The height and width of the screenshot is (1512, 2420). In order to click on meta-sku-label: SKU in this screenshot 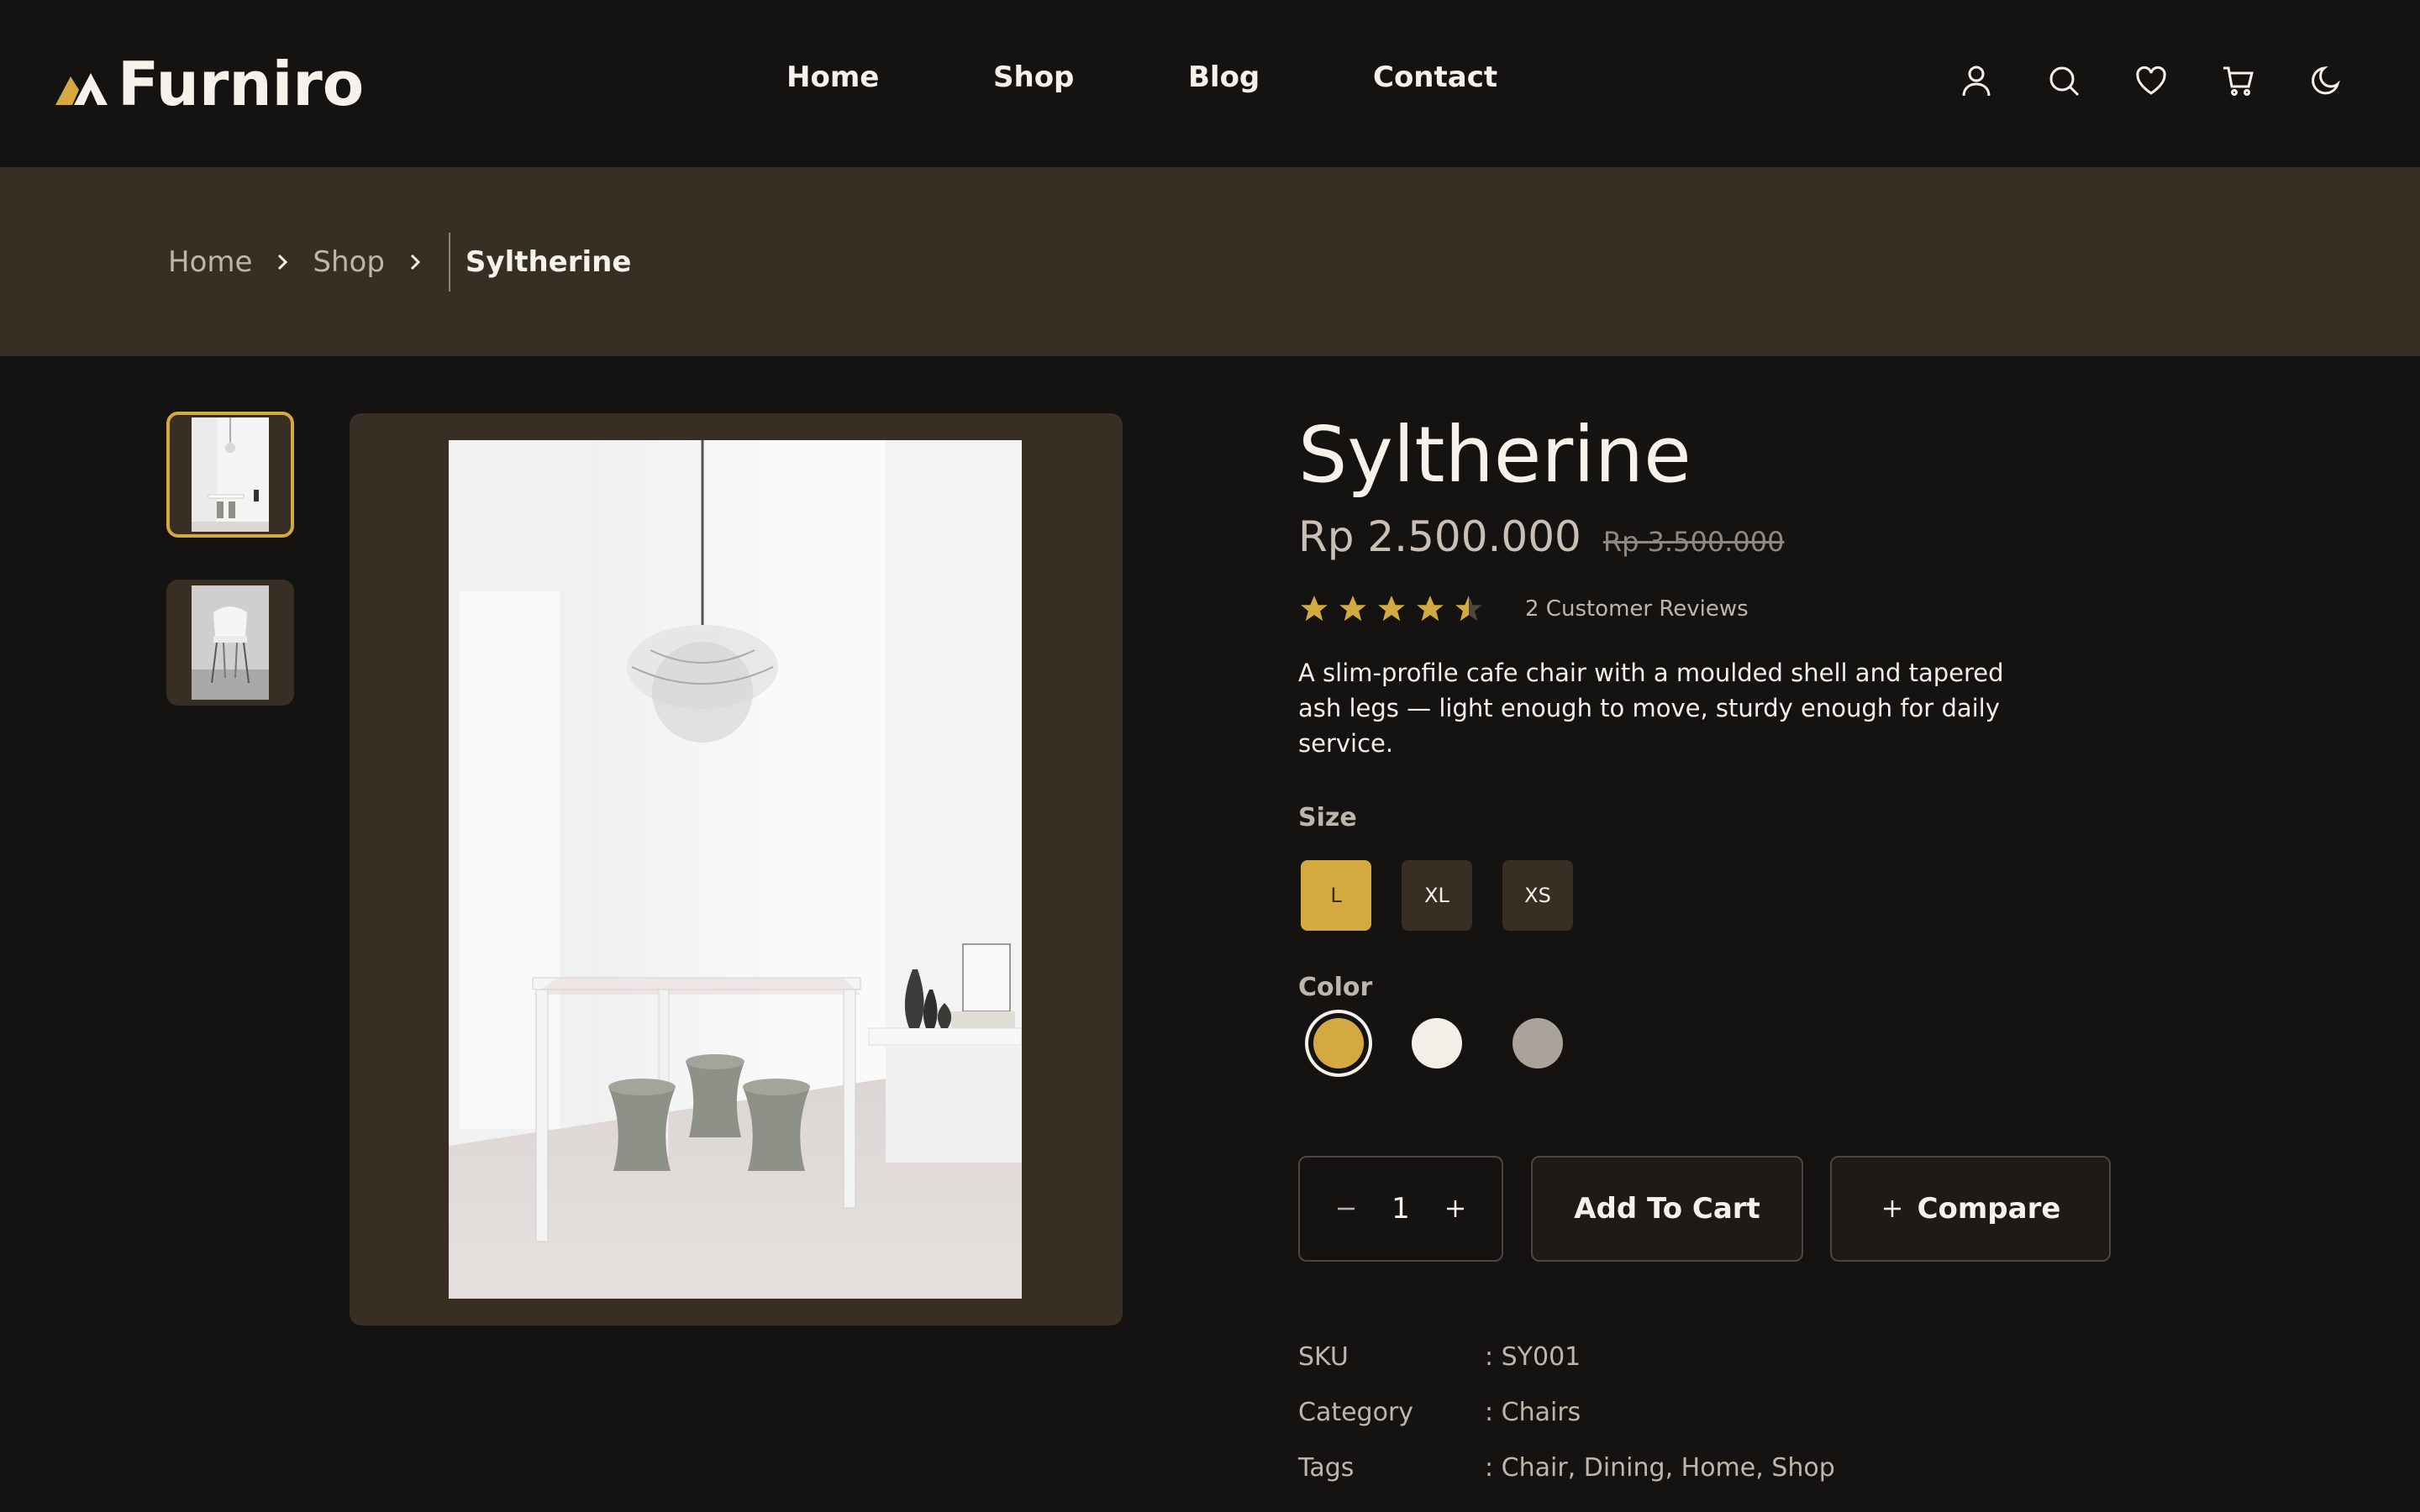, I will do `click(1323, 1357)`.